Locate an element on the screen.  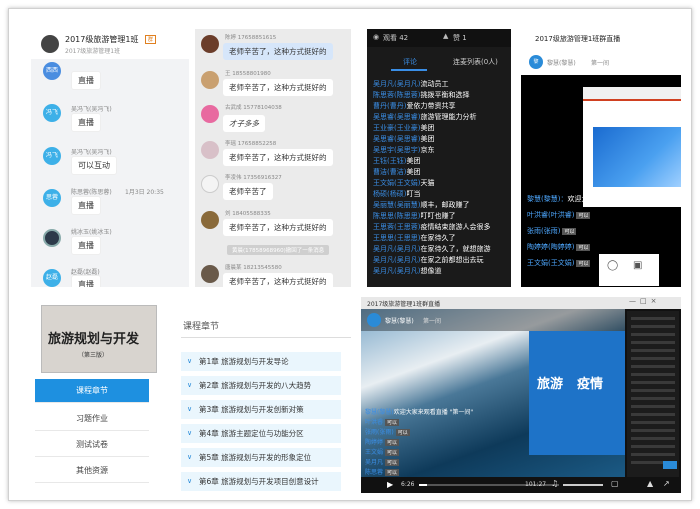
avatar: 赵磊 is located at coordinates (52, 278).